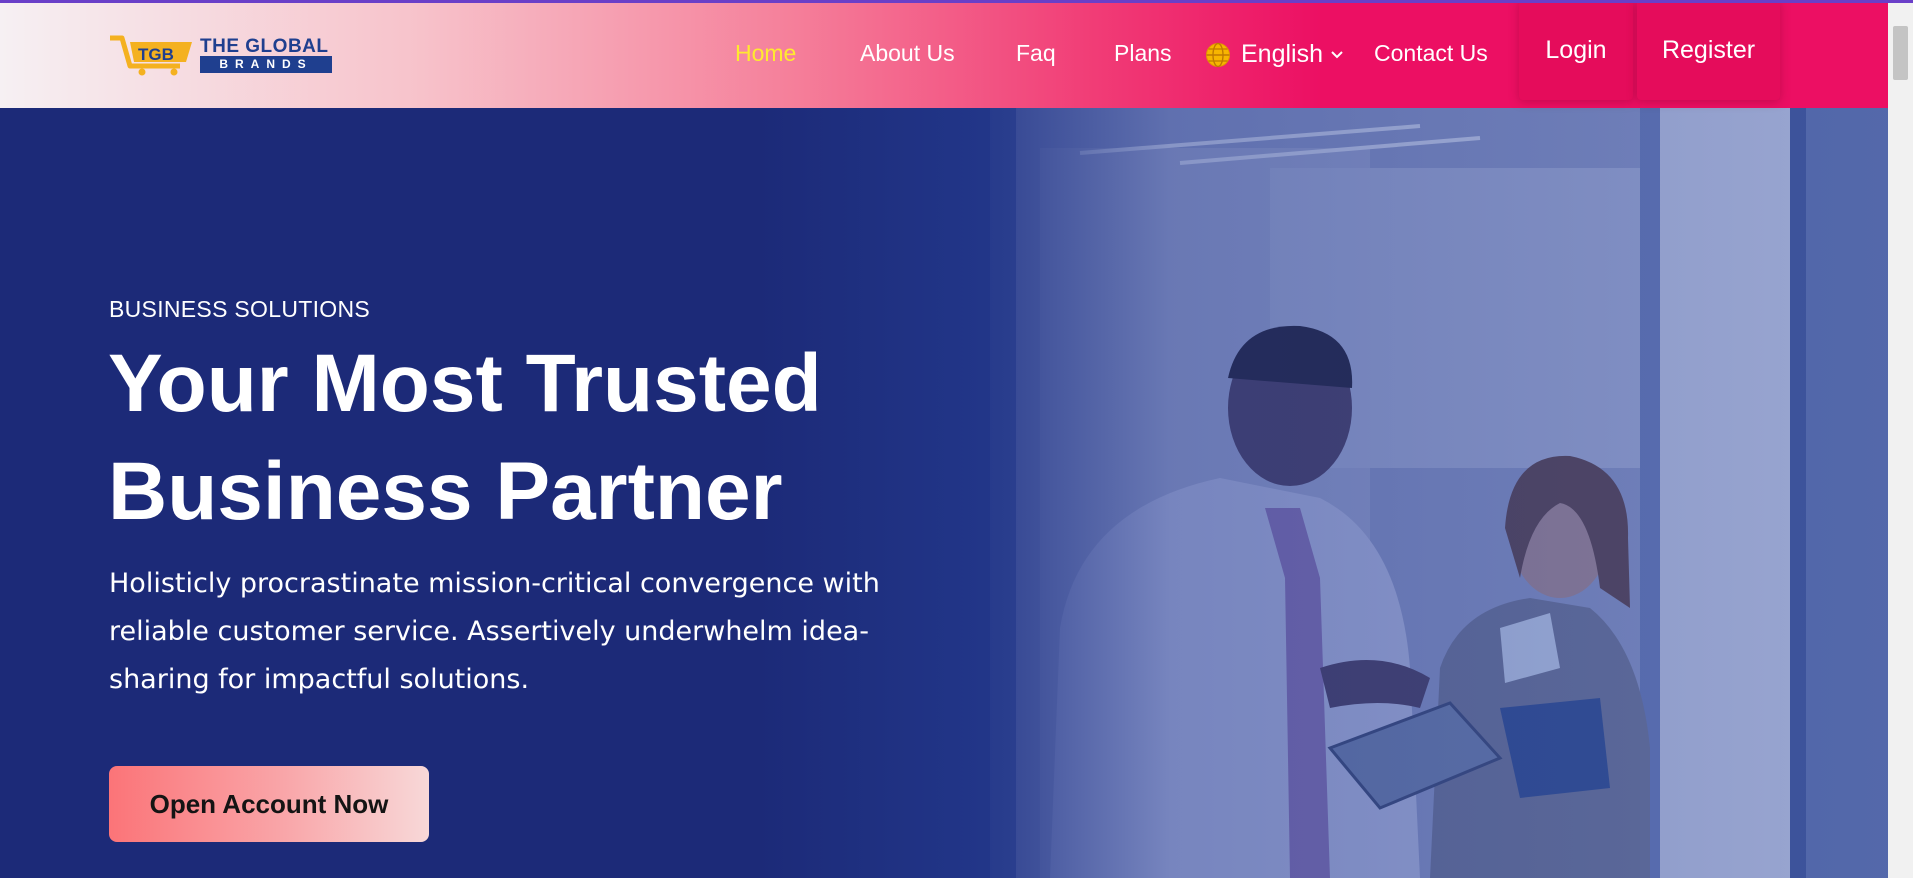 This screenshot has height=878, width=1913. What do you see at coordinates (1900, 53) in the screenshot?
I see `scrollbar-thumb` at bounding box center [1900, 53].